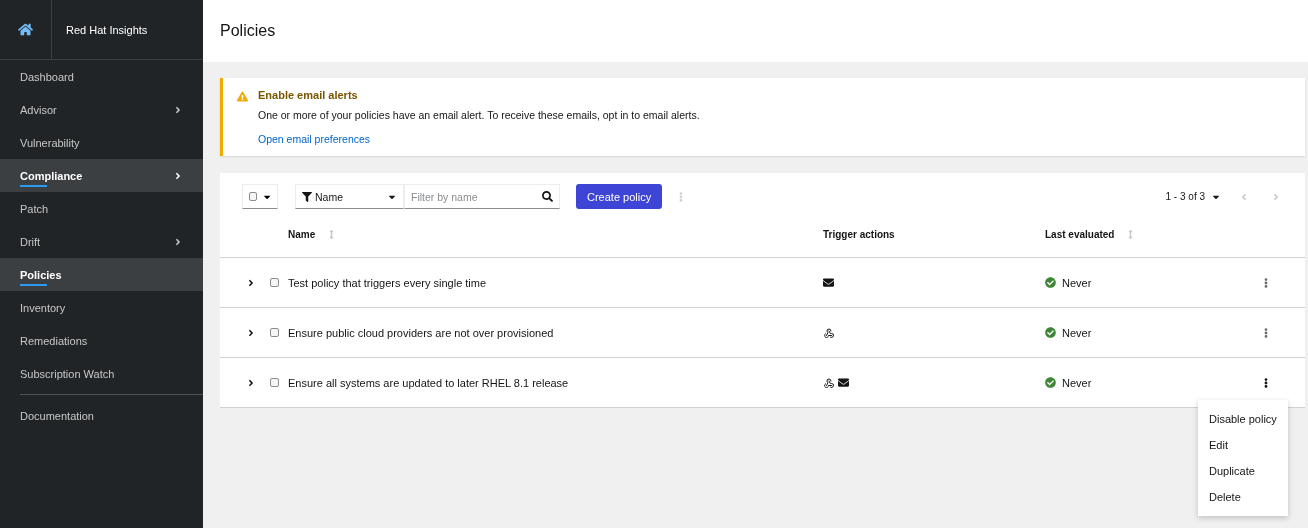 This screenshot has width=1308, height=528. What do you see at coordinates (242, 96) in the screenshot?
I see `warning-icon` at bounding box center [242, 96].